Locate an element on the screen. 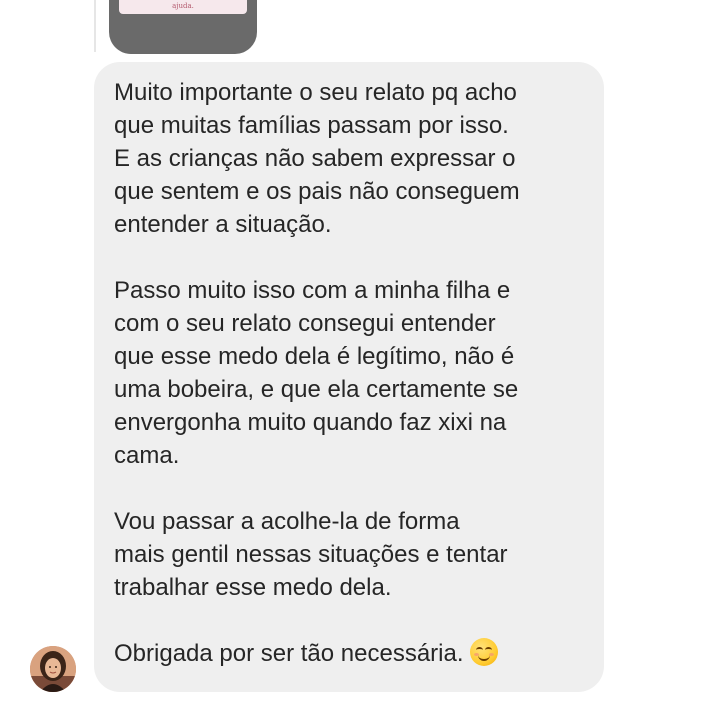 Image resolution: width=719 pixels, height=713 pixels. message-closing-text: Obrigada por ser tão necessária. is located at coordinates (289, 653).